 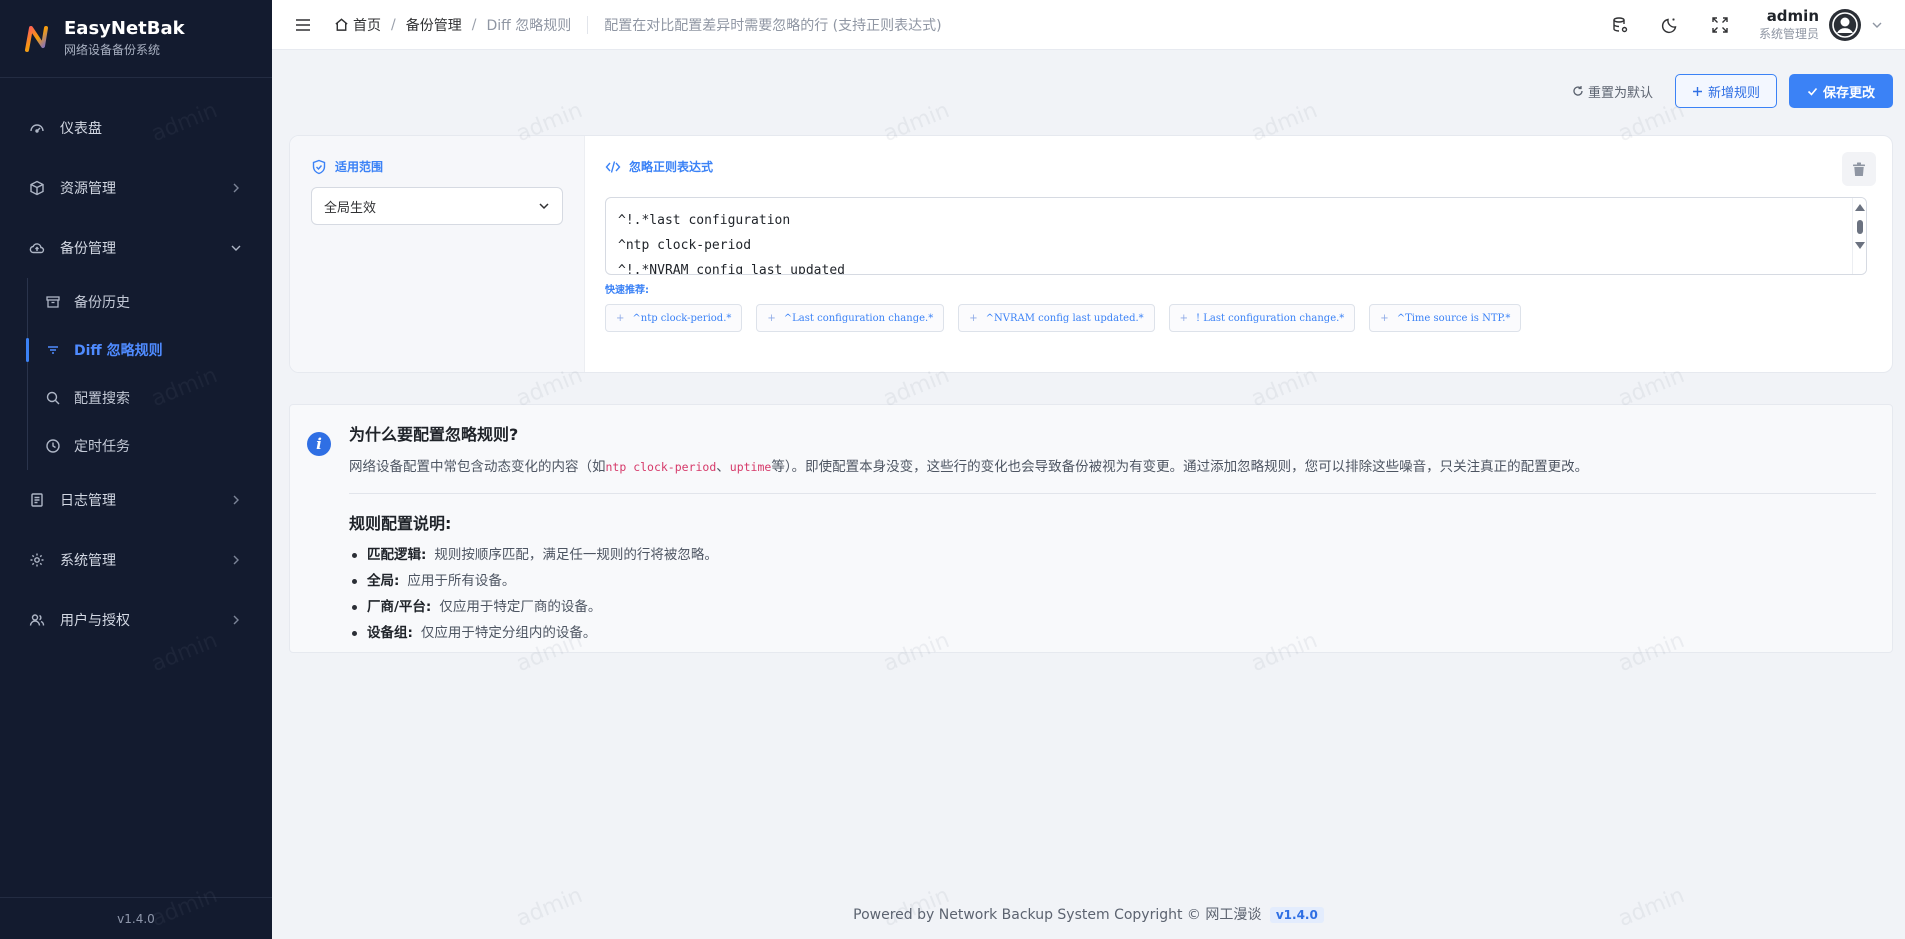 What do you see at coordinates (477, 467) in the screenshot?
I see `info-desc-prefix: 网络设备配置中常包含动态变化的内容（如` at bounding box center [477, 467].